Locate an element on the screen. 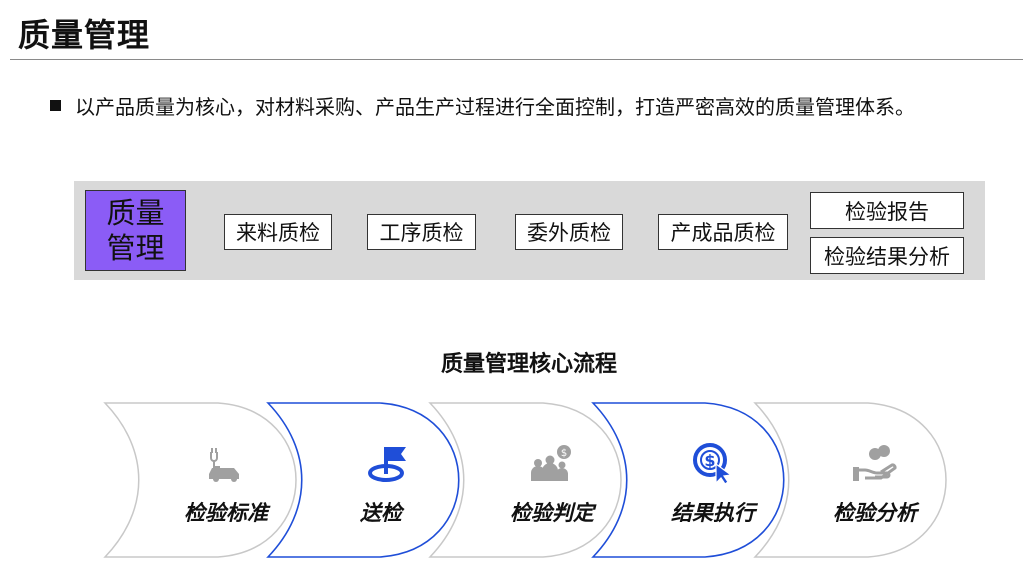  flag-pin-icon is located at coordinates (387, 464).